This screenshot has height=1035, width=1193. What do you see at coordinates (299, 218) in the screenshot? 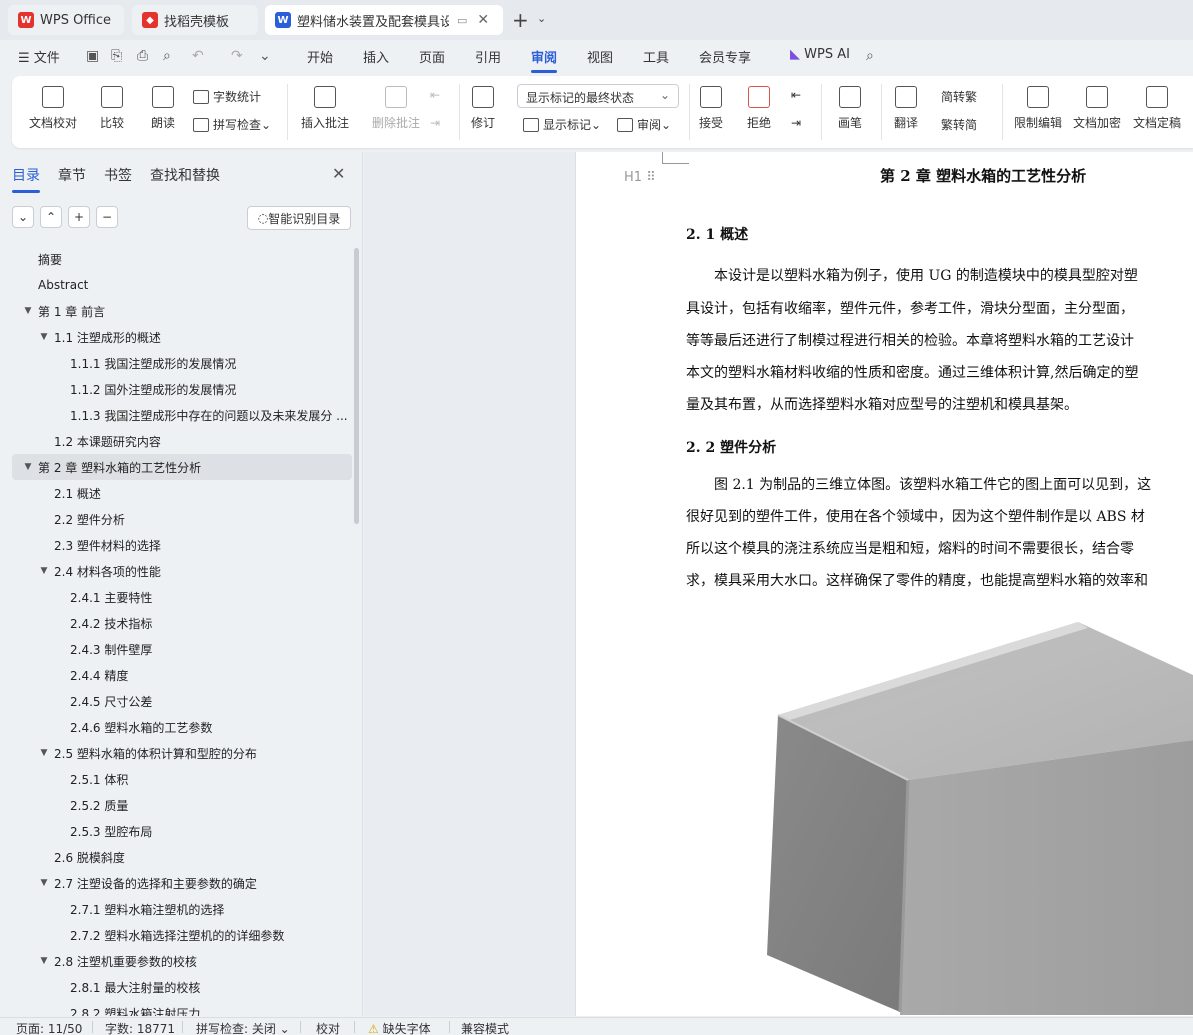
I see `smart-toc-button: ◌ 智能识别目录` at bounding box center [299, 218].